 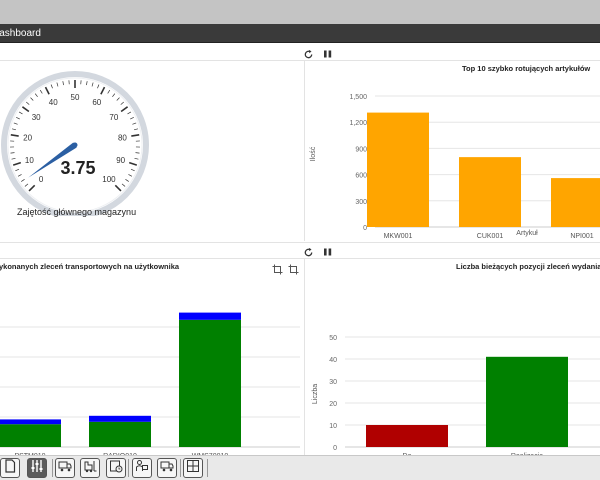 I want to click on forklift-icon, so click(x=90, y=468).